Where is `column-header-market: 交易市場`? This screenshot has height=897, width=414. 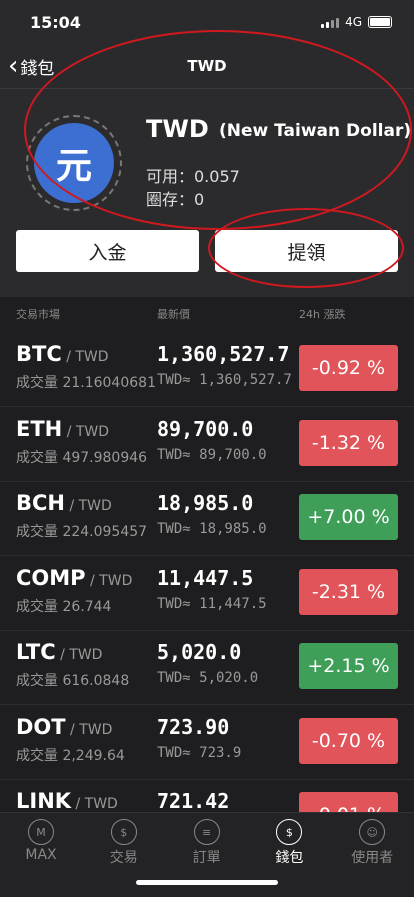 column-header-market: 交易市場 is located at coordinates (38, 314).